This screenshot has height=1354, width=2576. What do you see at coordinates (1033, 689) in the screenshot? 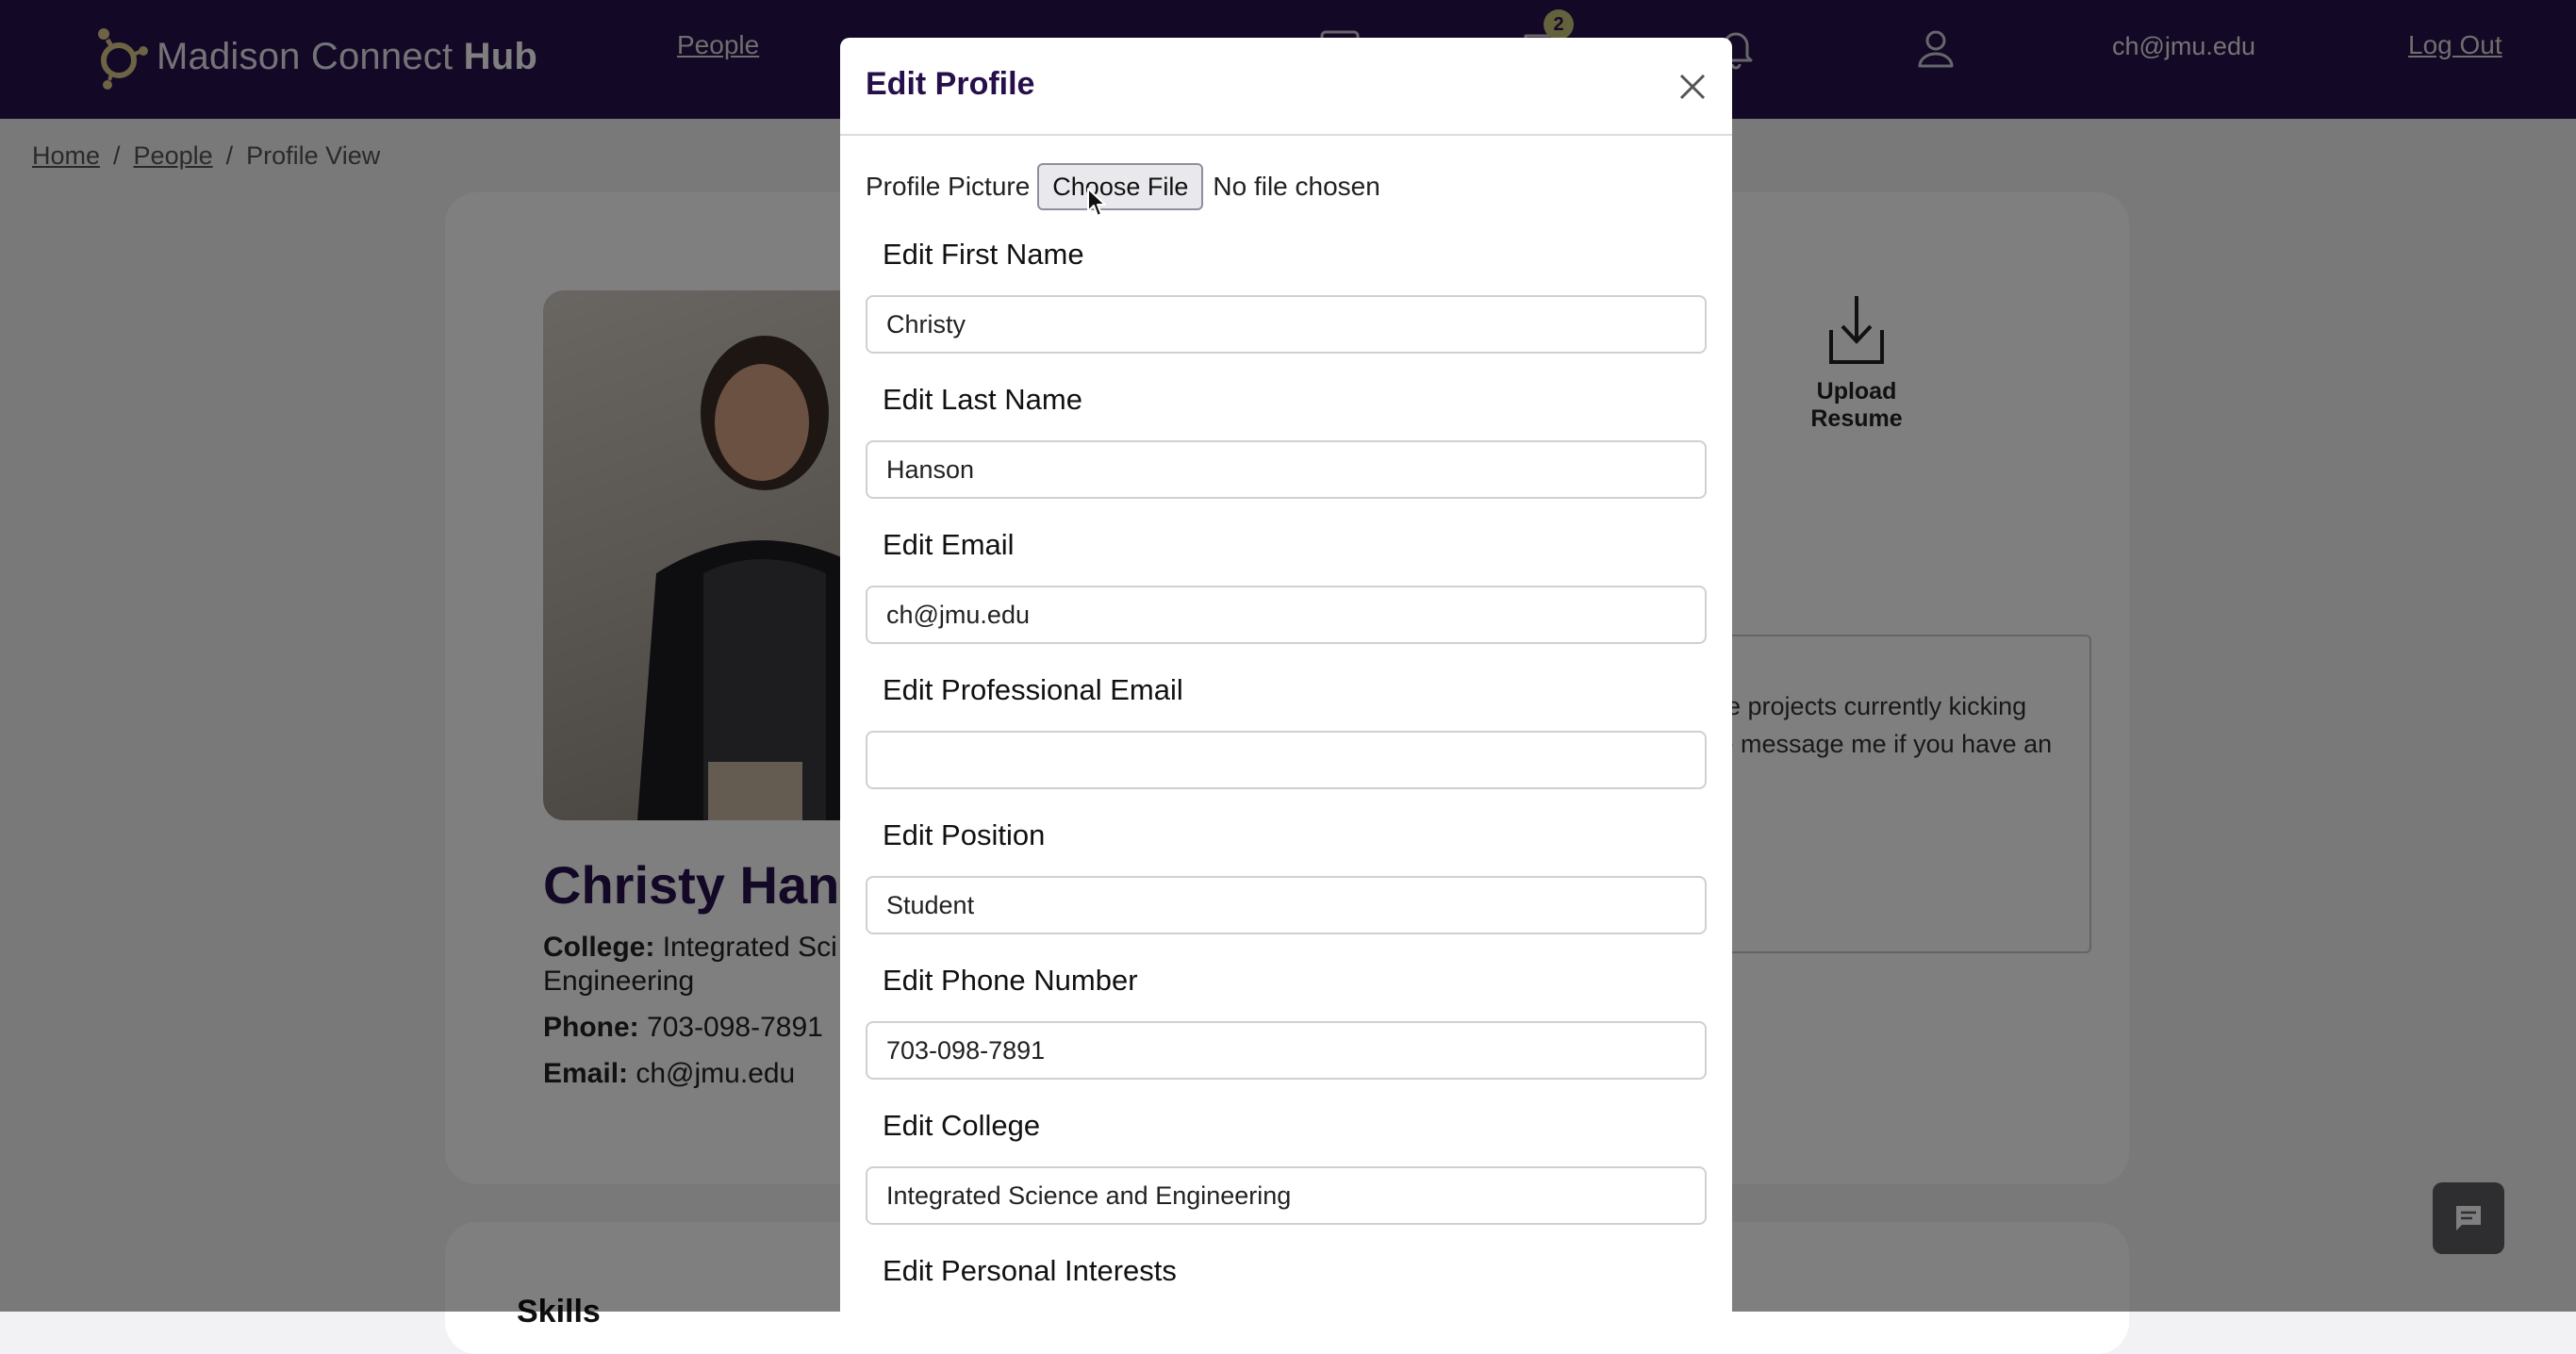
I see `professional-email-label: Edit Professional Email` at bounding box center [1033, 689].